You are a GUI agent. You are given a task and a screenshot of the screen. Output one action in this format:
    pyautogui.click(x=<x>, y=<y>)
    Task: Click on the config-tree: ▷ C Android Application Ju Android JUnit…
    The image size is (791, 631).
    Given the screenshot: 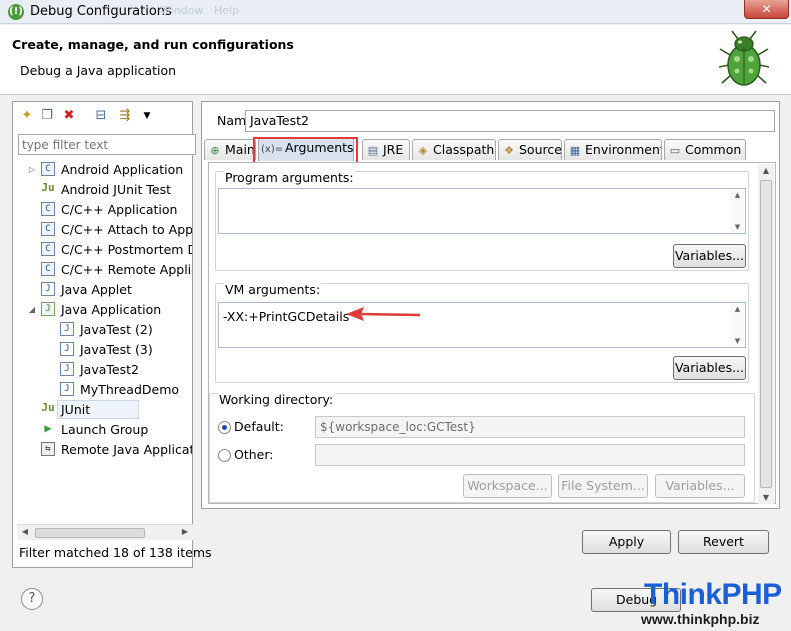 What is the action you would take?
    pyautogui.click(x=102, y=340)
    